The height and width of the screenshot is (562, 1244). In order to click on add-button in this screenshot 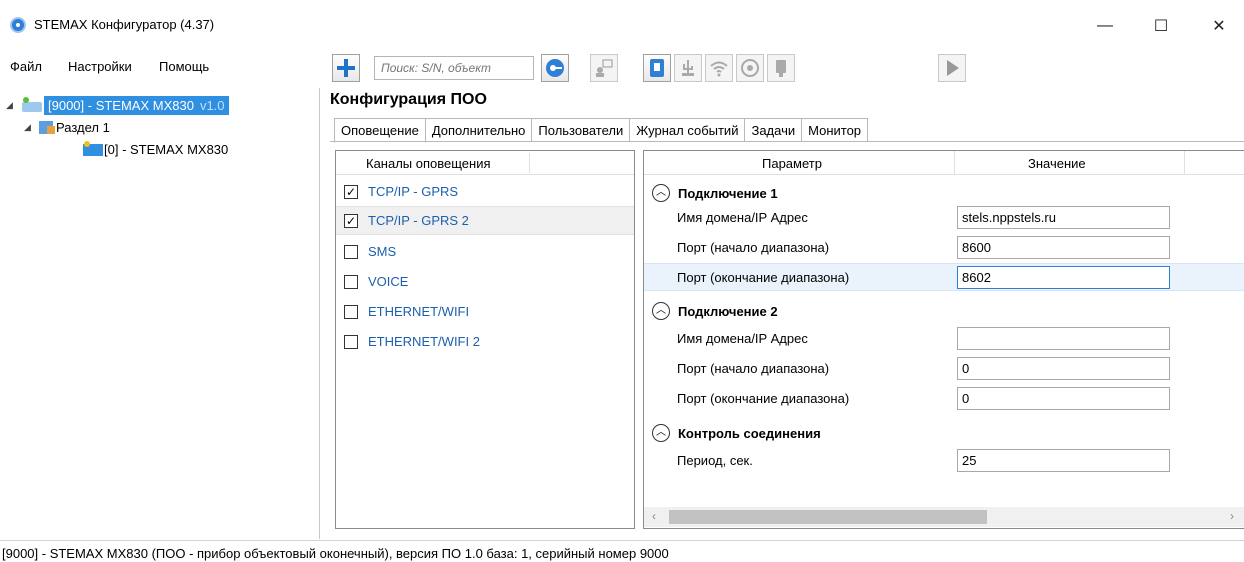, I will do `click(346, 68)`.